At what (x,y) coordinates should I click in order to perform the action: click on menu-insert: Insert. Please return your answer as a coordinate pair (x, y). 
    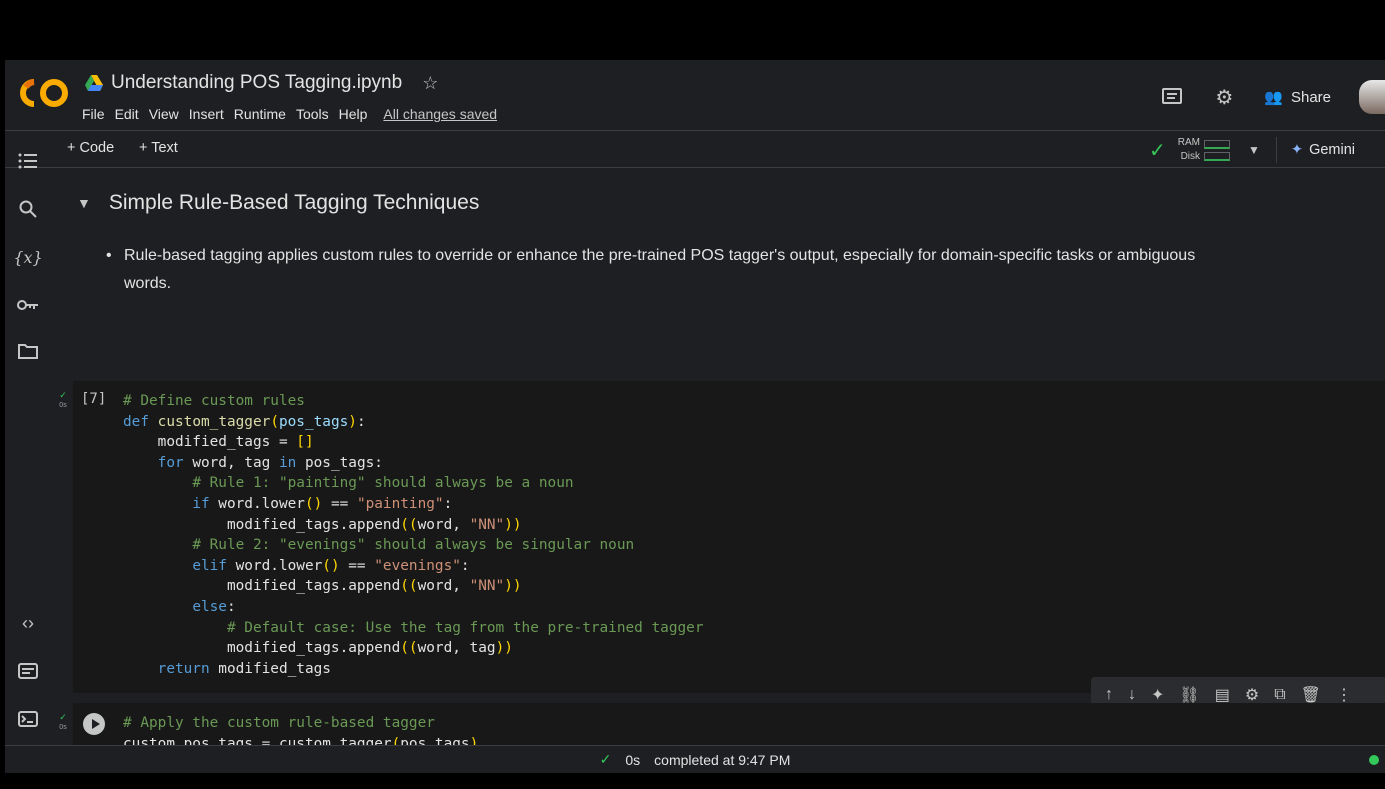
    Looking at the image, I should click on (209, 114).